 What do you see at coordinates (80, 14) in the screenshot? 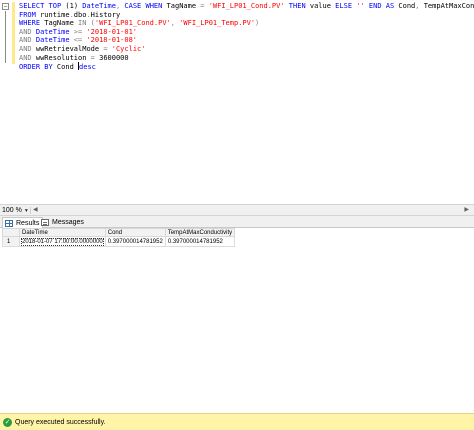
I see `code-token: dbo` at bounding box center [80, 14].